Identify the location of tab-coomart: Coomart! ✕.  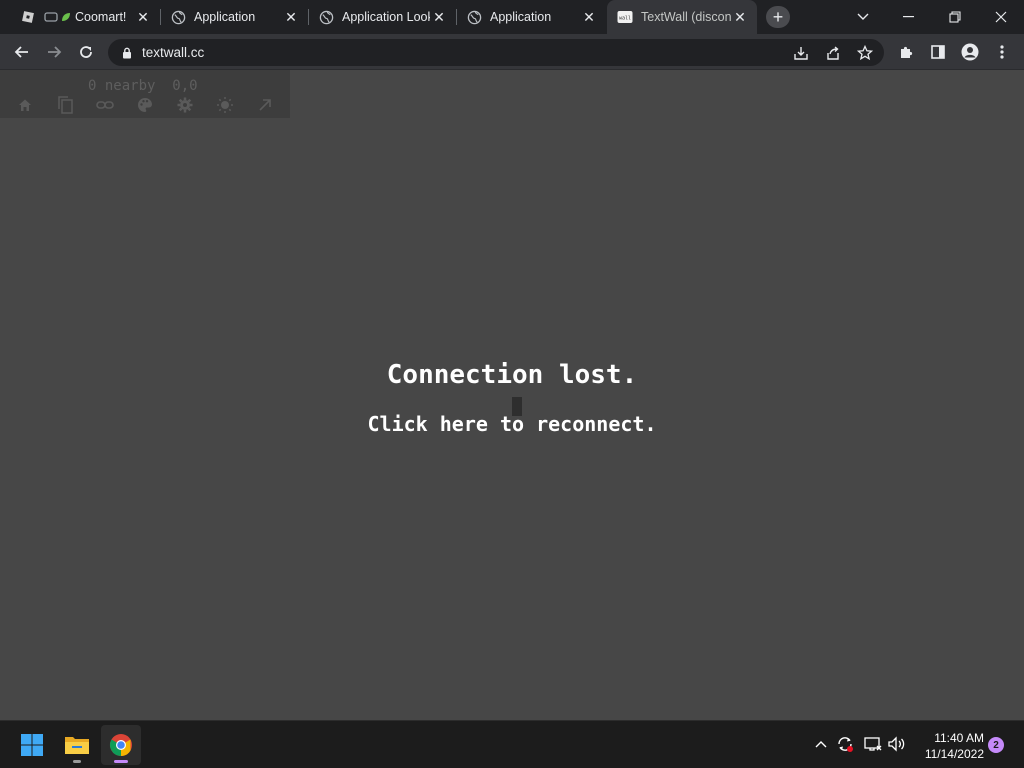
(85, 17).